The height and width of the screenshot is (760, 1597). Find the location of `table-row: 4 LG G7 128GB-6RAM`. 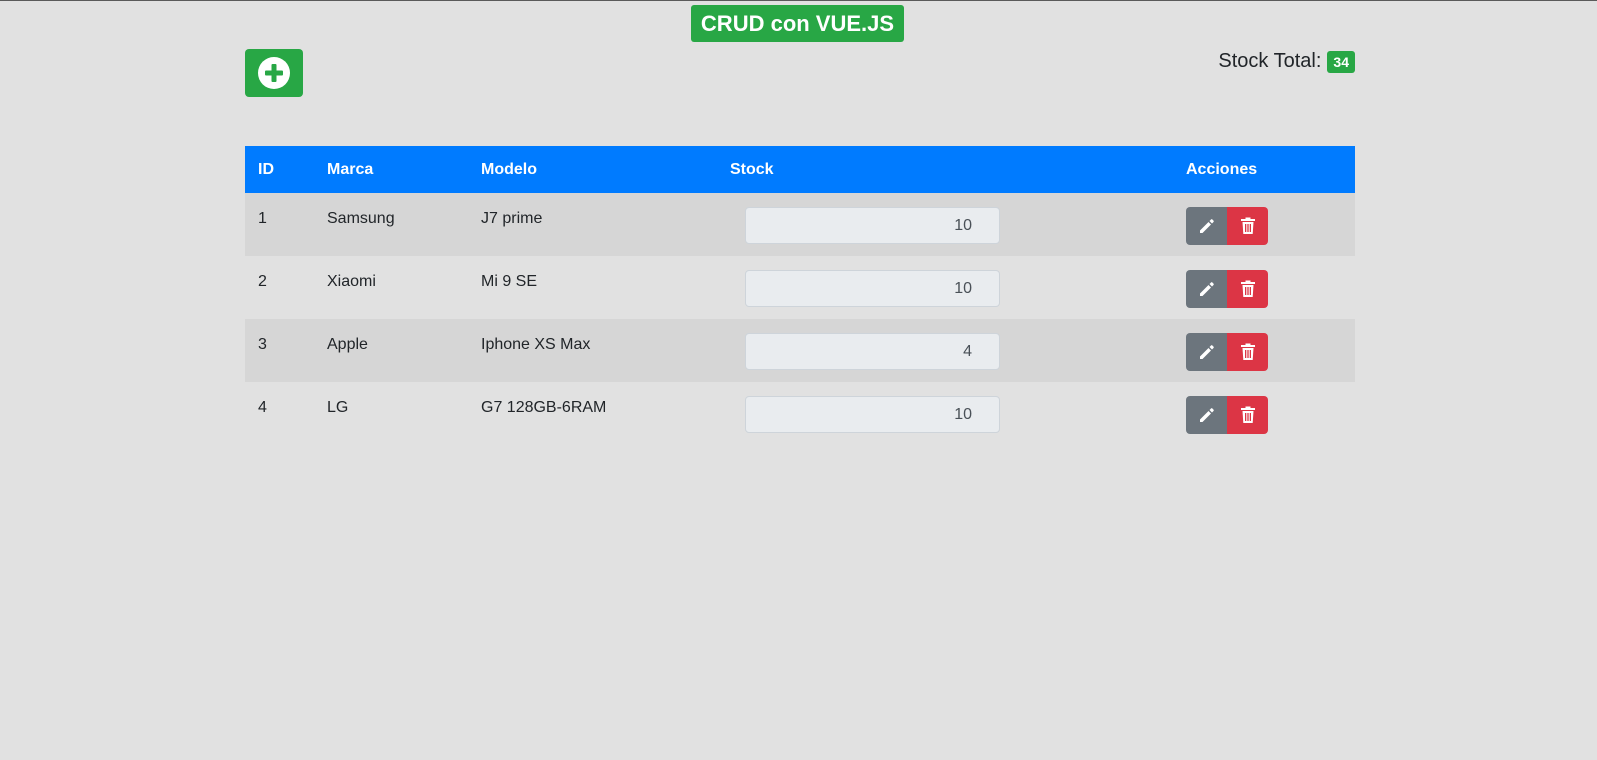

table-row: 4 LG G7 128GB-6RAM is located at coordinates (800, 413).